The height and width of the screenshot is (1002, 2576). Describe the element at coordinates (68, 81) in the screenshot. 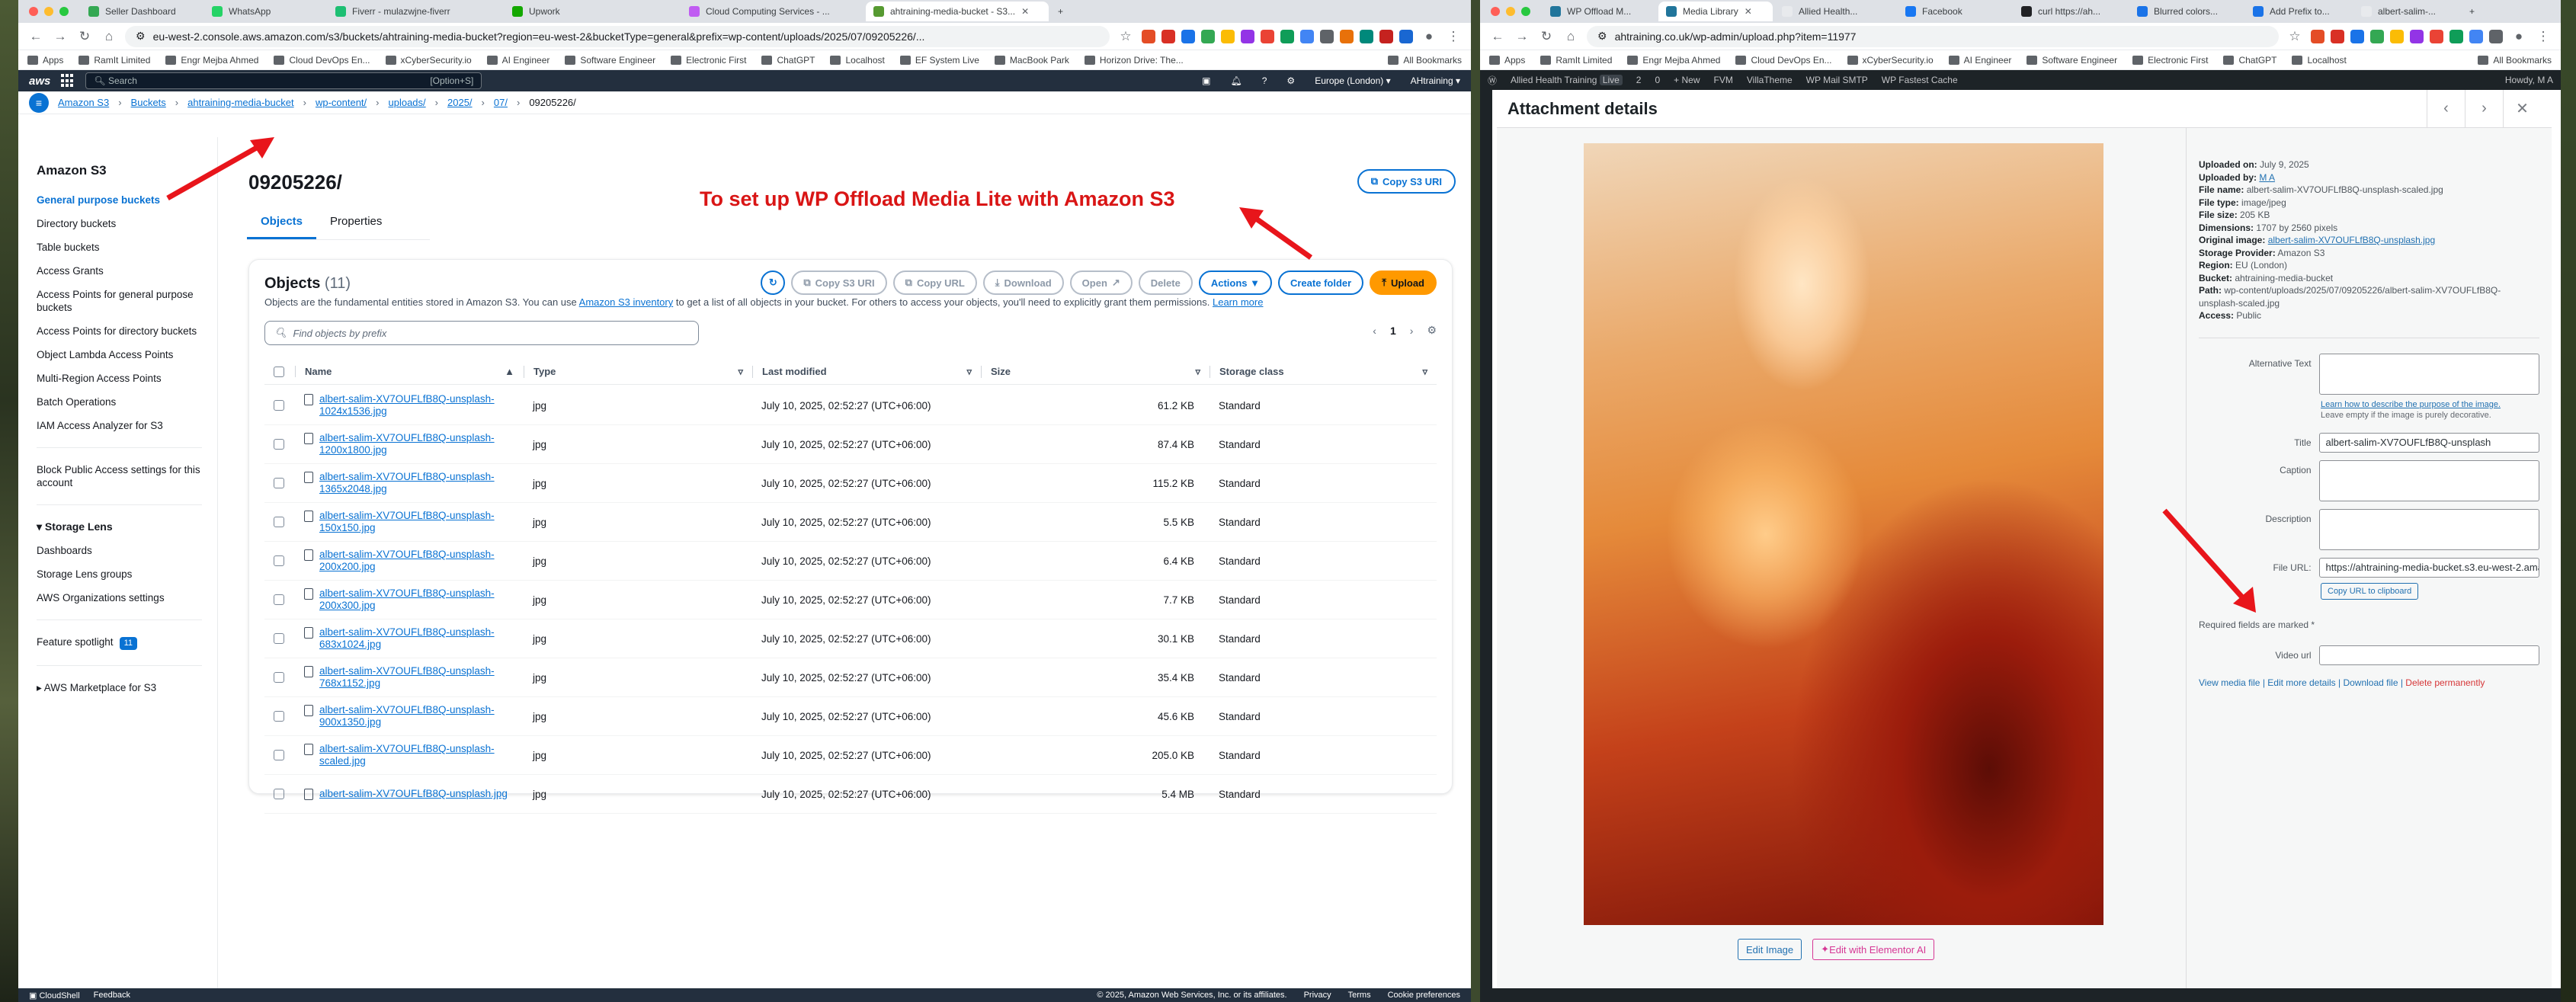

I see `services-grid-icon` at that location.